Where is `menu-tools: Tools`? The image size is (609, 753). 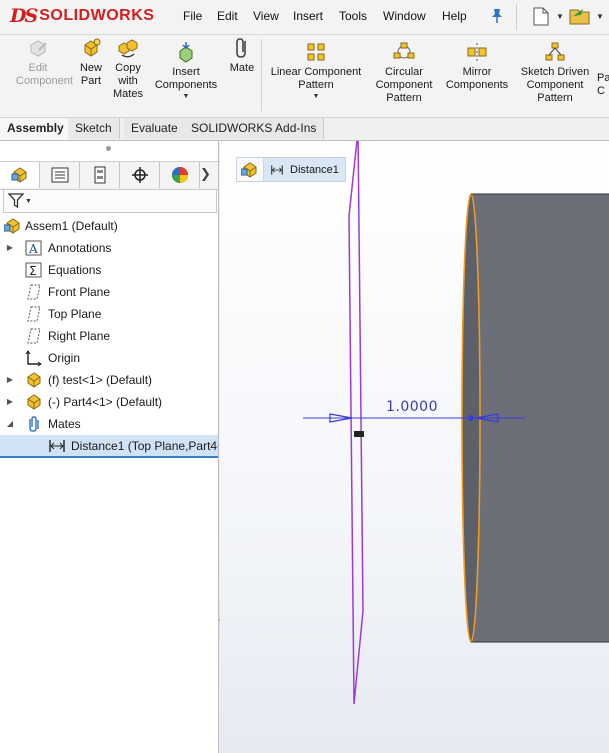 menu-tools: Tools is located at coordinates (353, 16).